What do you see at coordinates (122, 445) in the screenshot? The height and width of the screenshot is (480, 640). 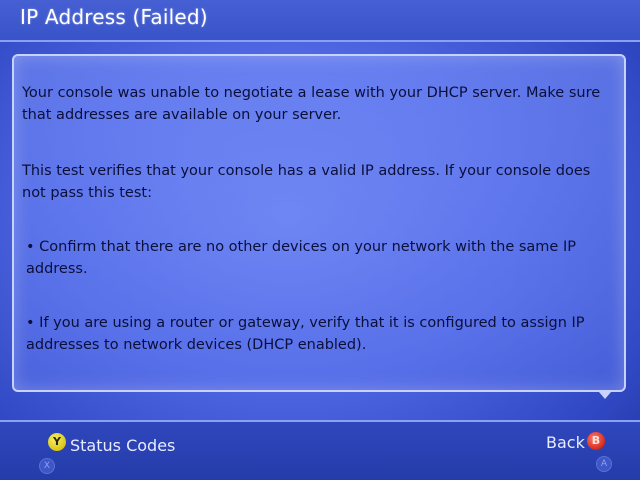 I see `status-codes-button: Status Codes` at bounding box center [122, 445].